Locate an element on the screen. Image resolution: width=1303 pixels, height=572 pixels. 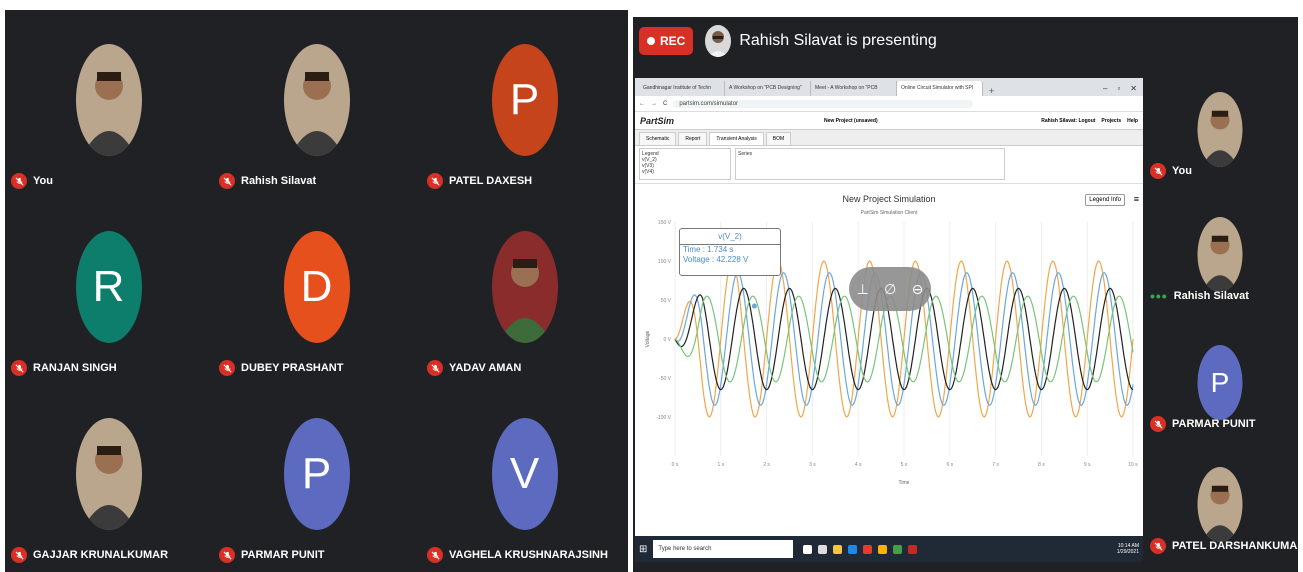
avatar-letter: D is located at coordinates (316, 286).